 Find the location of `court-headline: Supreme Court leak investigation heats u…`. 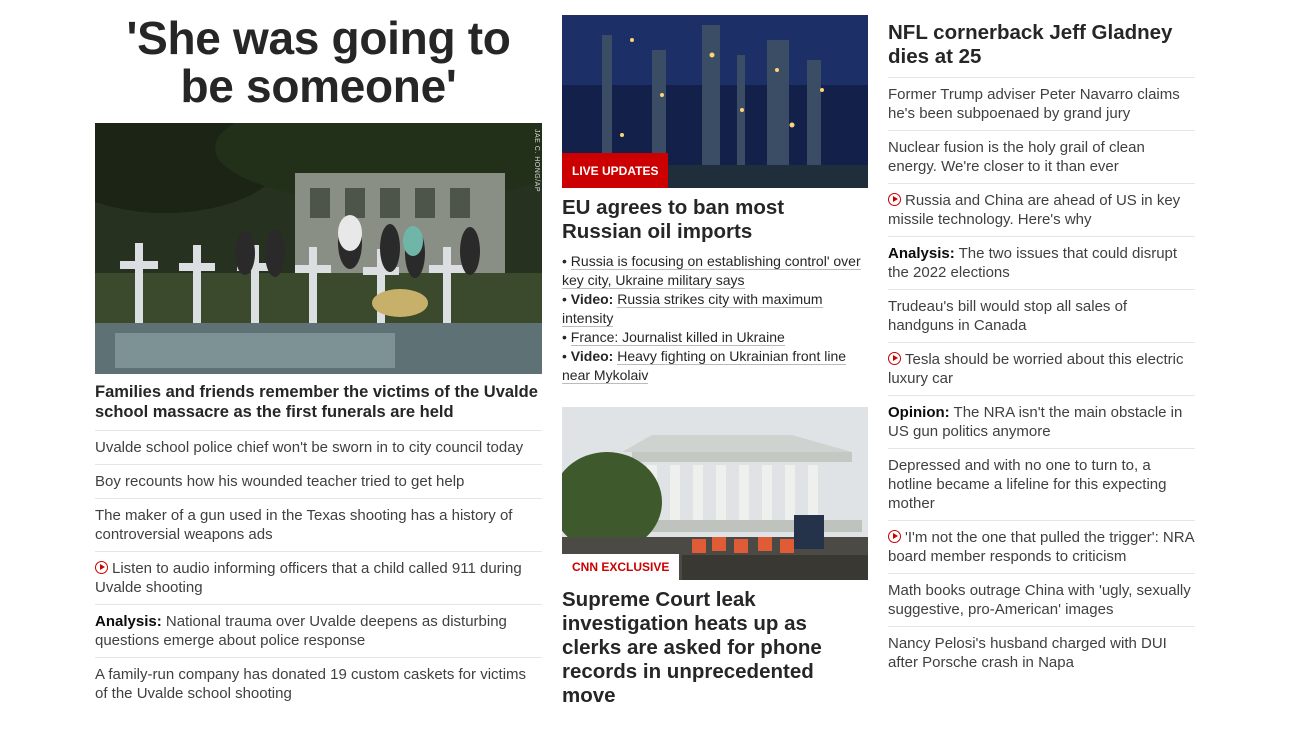

court-headline: Supreme Court leak investigation heats u… is located at coordinates (715, 648).